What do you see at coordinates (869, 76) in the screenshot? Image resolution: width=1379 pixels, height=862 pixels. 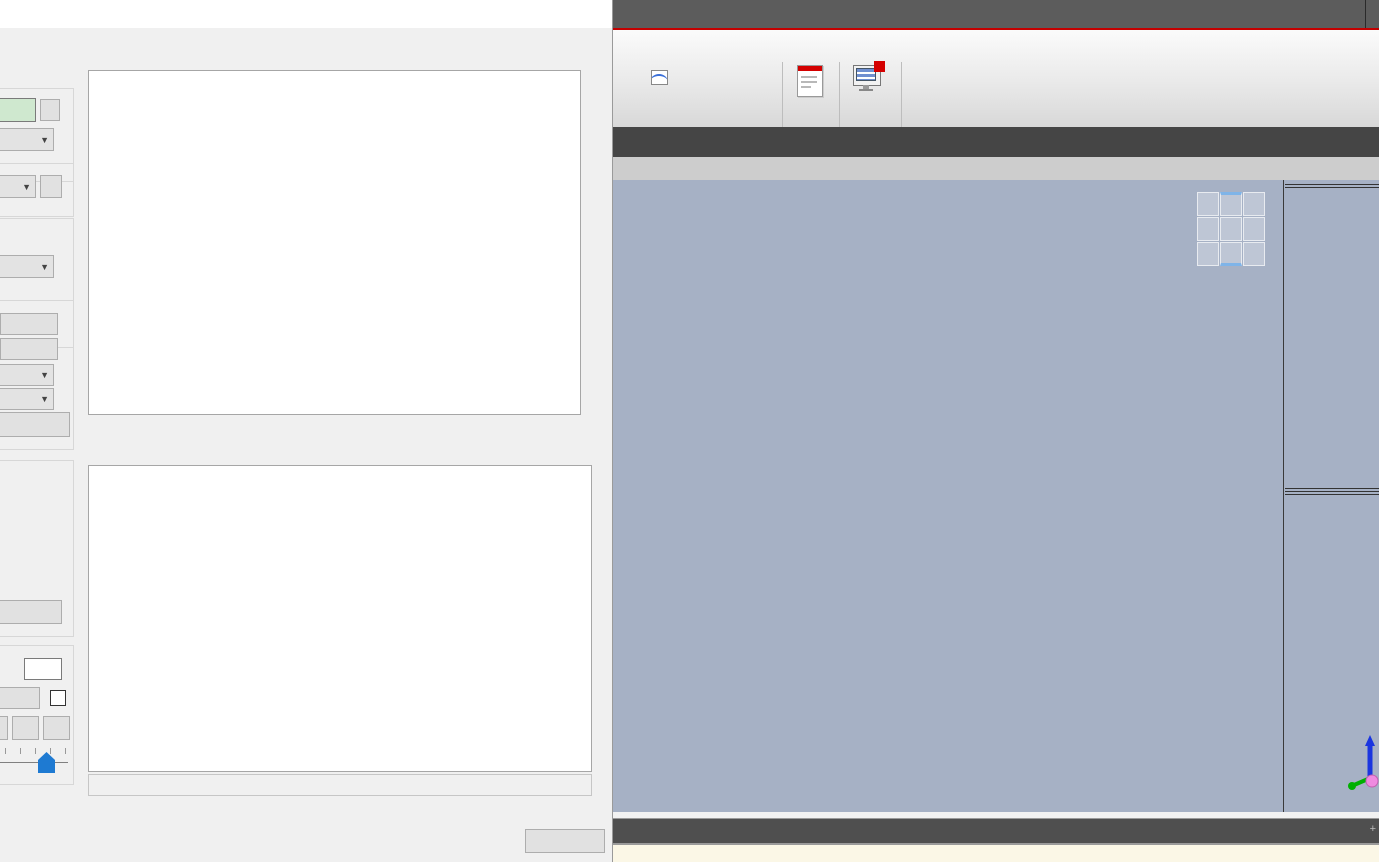 I see `result-table-icon` at bounding box center [869, 76].